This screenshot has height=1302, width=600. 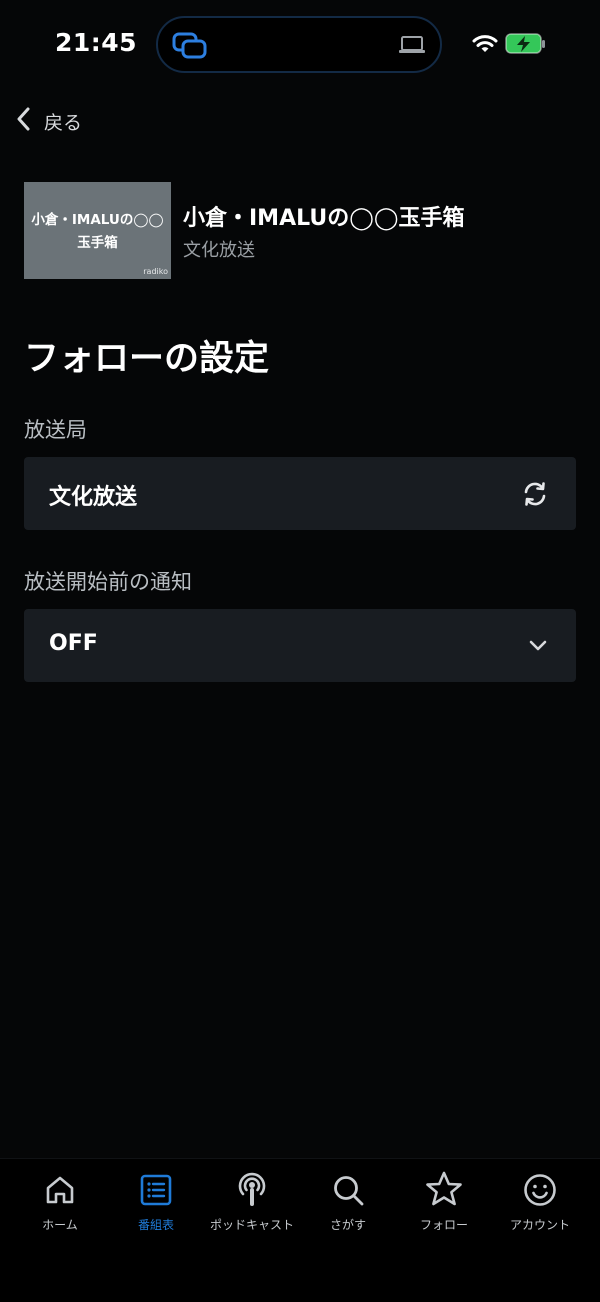 What do you see at coordinates (147, 359) in the screenshot?
I see `page-title: フォローの設定` at bounding box center [147, 359].